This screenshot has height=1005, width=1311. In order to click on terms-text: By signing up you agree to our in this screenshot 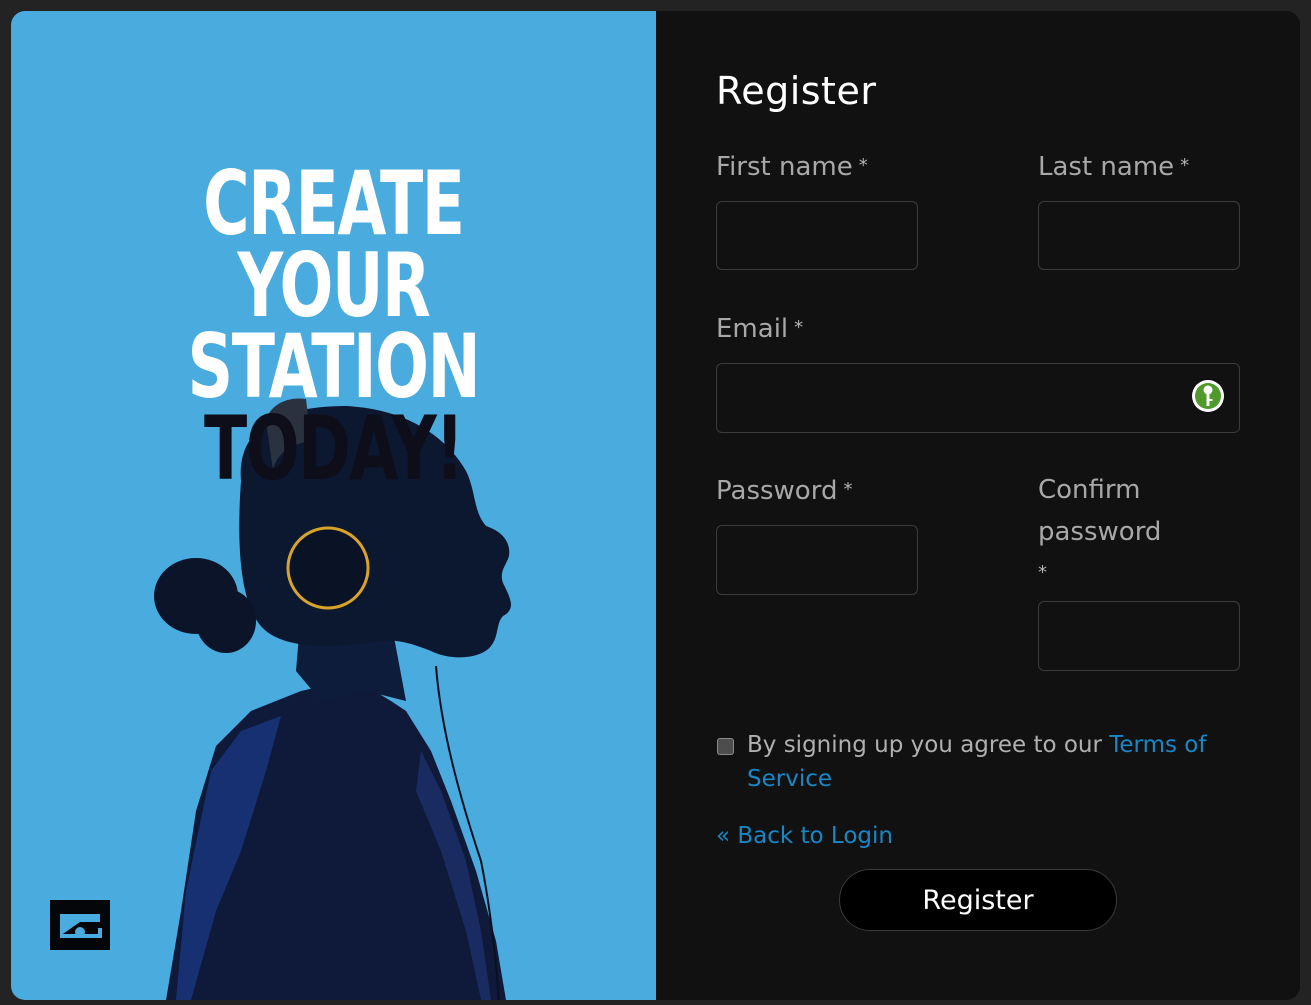, I will do `click(928, 745)`.